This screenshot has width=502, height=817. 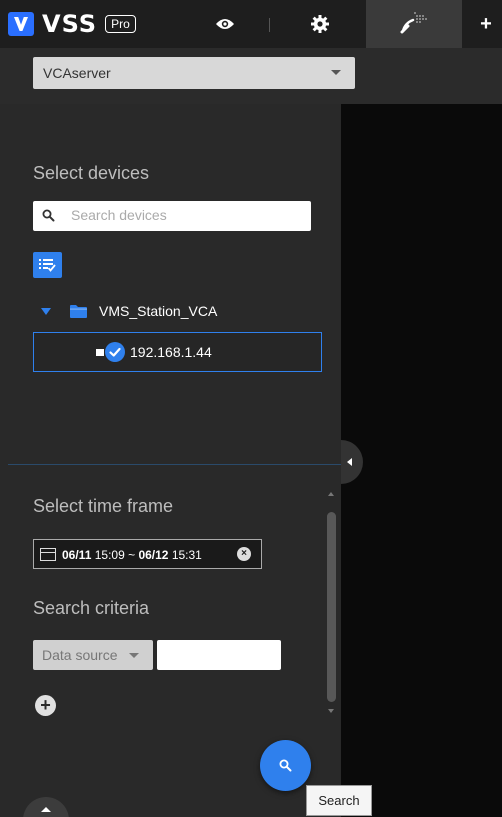 What do you see at coordinates (46, 311) in the screenshot?
I see `expand-caret-icon` at bounding box center [46, 311].